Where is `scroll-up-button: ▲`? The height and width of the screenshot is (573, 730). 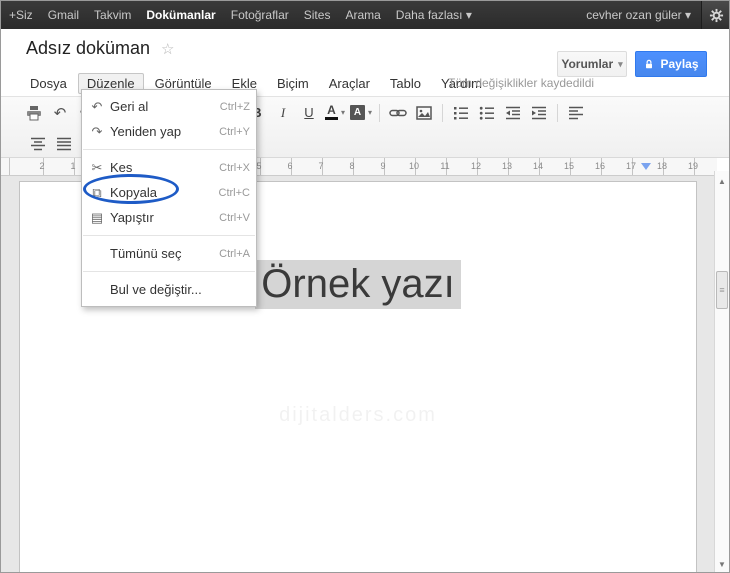
scroll-up-button: ▲ is located at coordinates (722, 181).